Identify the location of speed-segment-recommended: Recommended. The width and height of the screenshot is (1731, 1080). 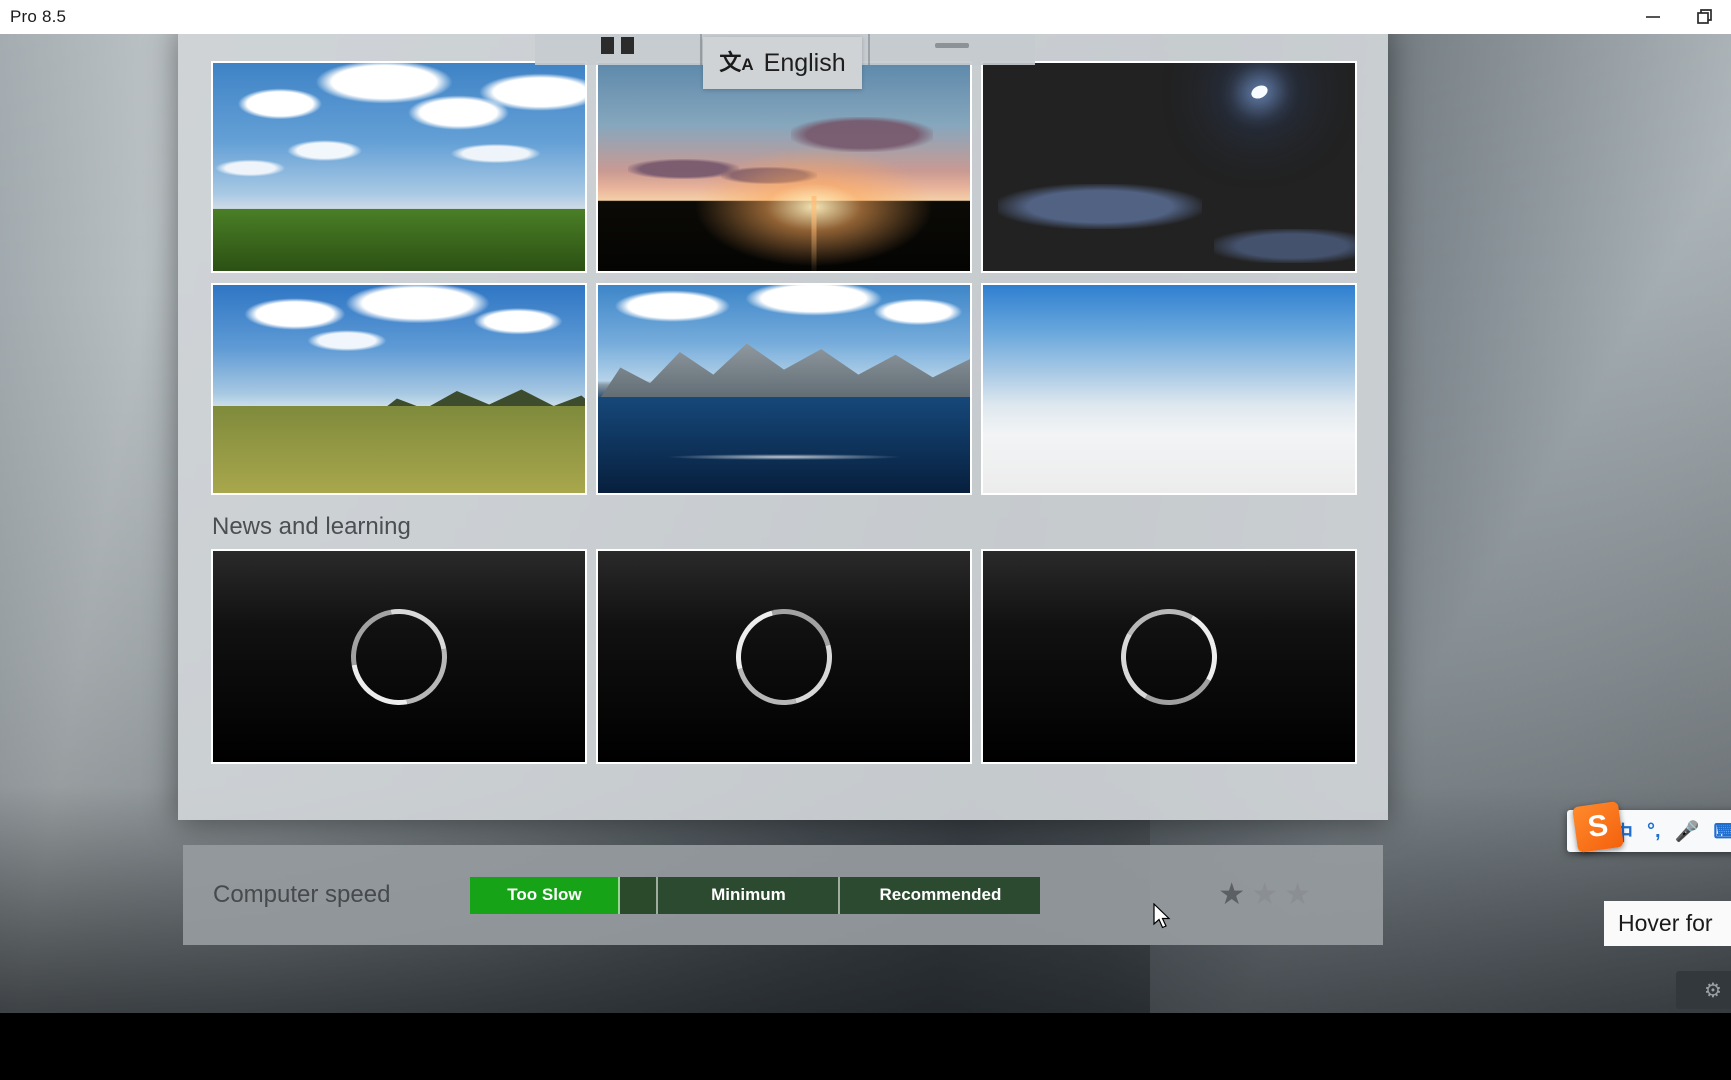
(940, 895).